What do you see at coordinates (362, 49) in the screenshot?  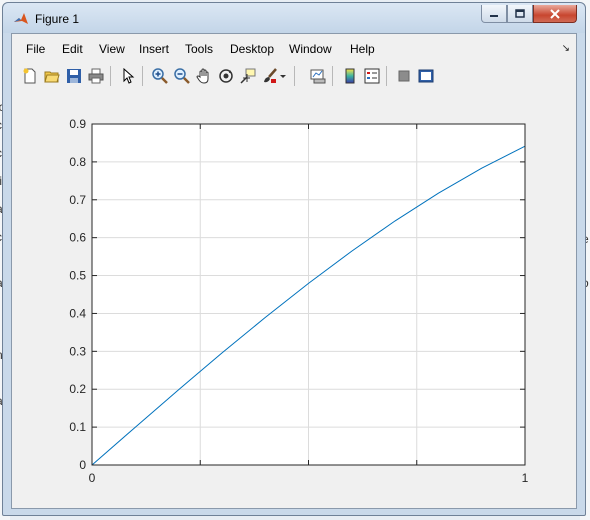 I see `menu-help: Help` at bounding box center [362, 49].